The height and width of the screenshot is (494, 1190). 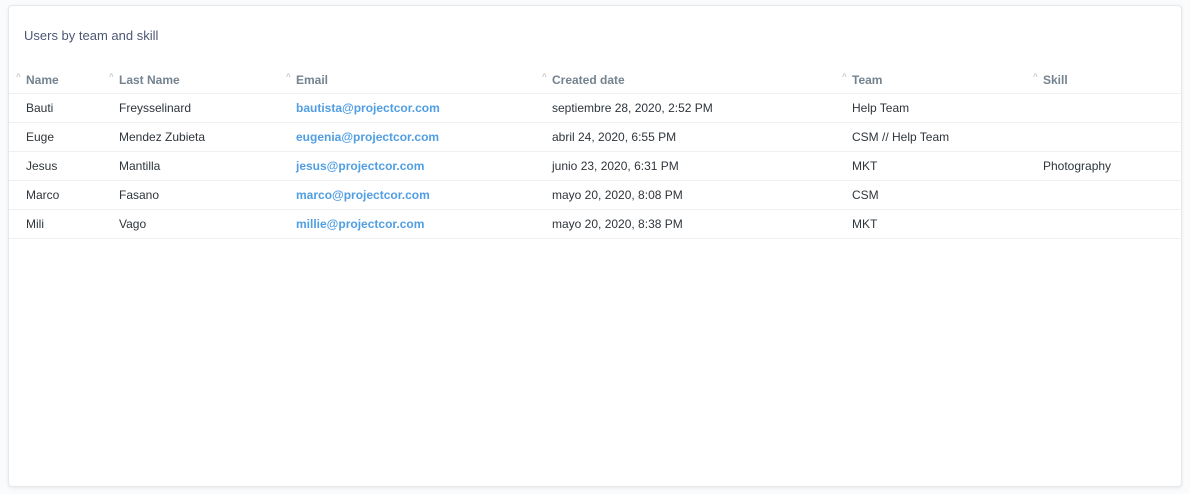 I want to click on cell-name: Bauti, so click(x=39, y=108).